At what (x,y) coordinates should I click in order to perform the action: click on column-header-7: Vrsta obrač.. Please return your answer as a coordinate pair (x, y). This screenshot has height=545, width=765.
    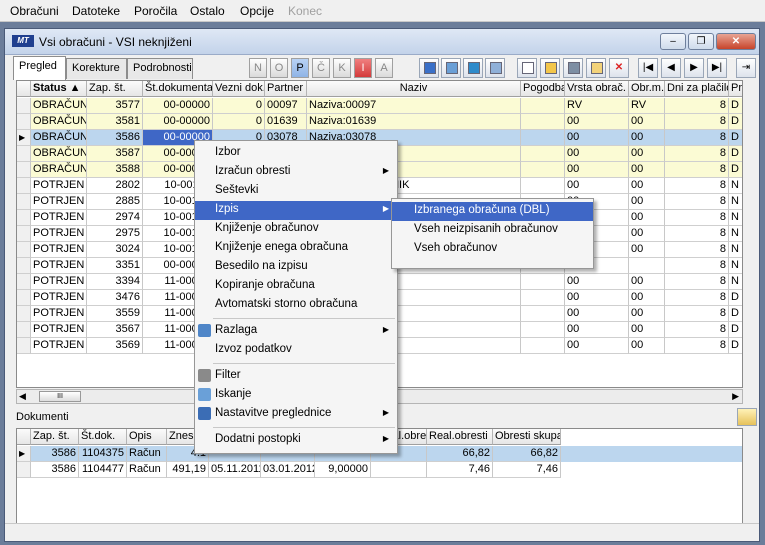
    Looking at the image, I should click on (597, 89).